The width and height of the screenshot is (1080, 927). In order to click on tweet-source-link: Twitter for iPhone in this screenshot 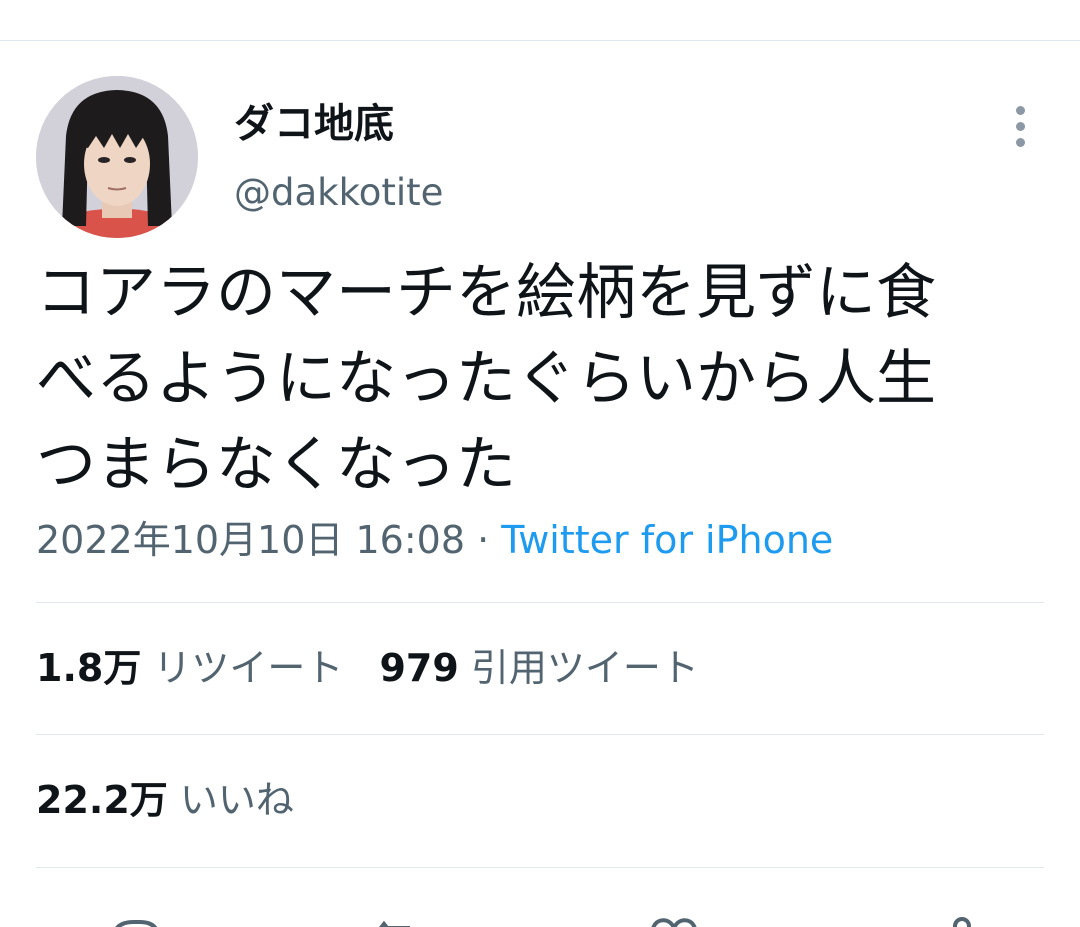, I will do `click(667, 540)`.